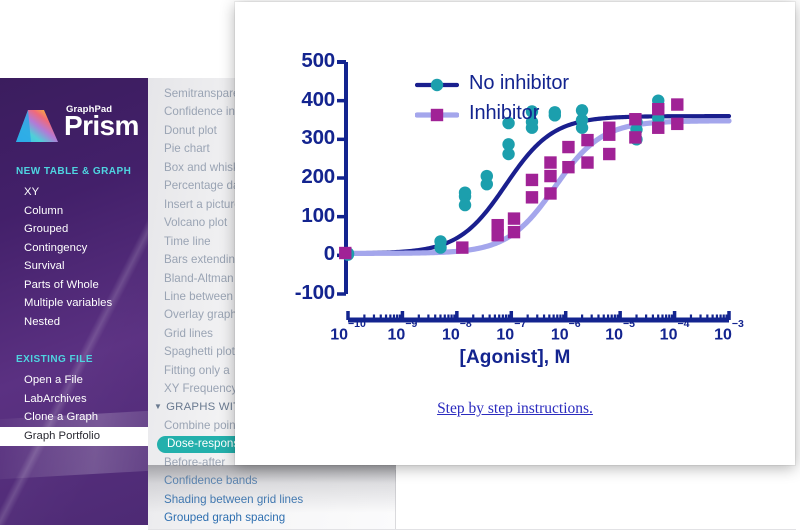 The image size is (800, 530). What do you see at coordinates (54, 359) in the screenshot?
I see `sidebar-section-header: EXISTING FILE` at bounding box center [54, 359].